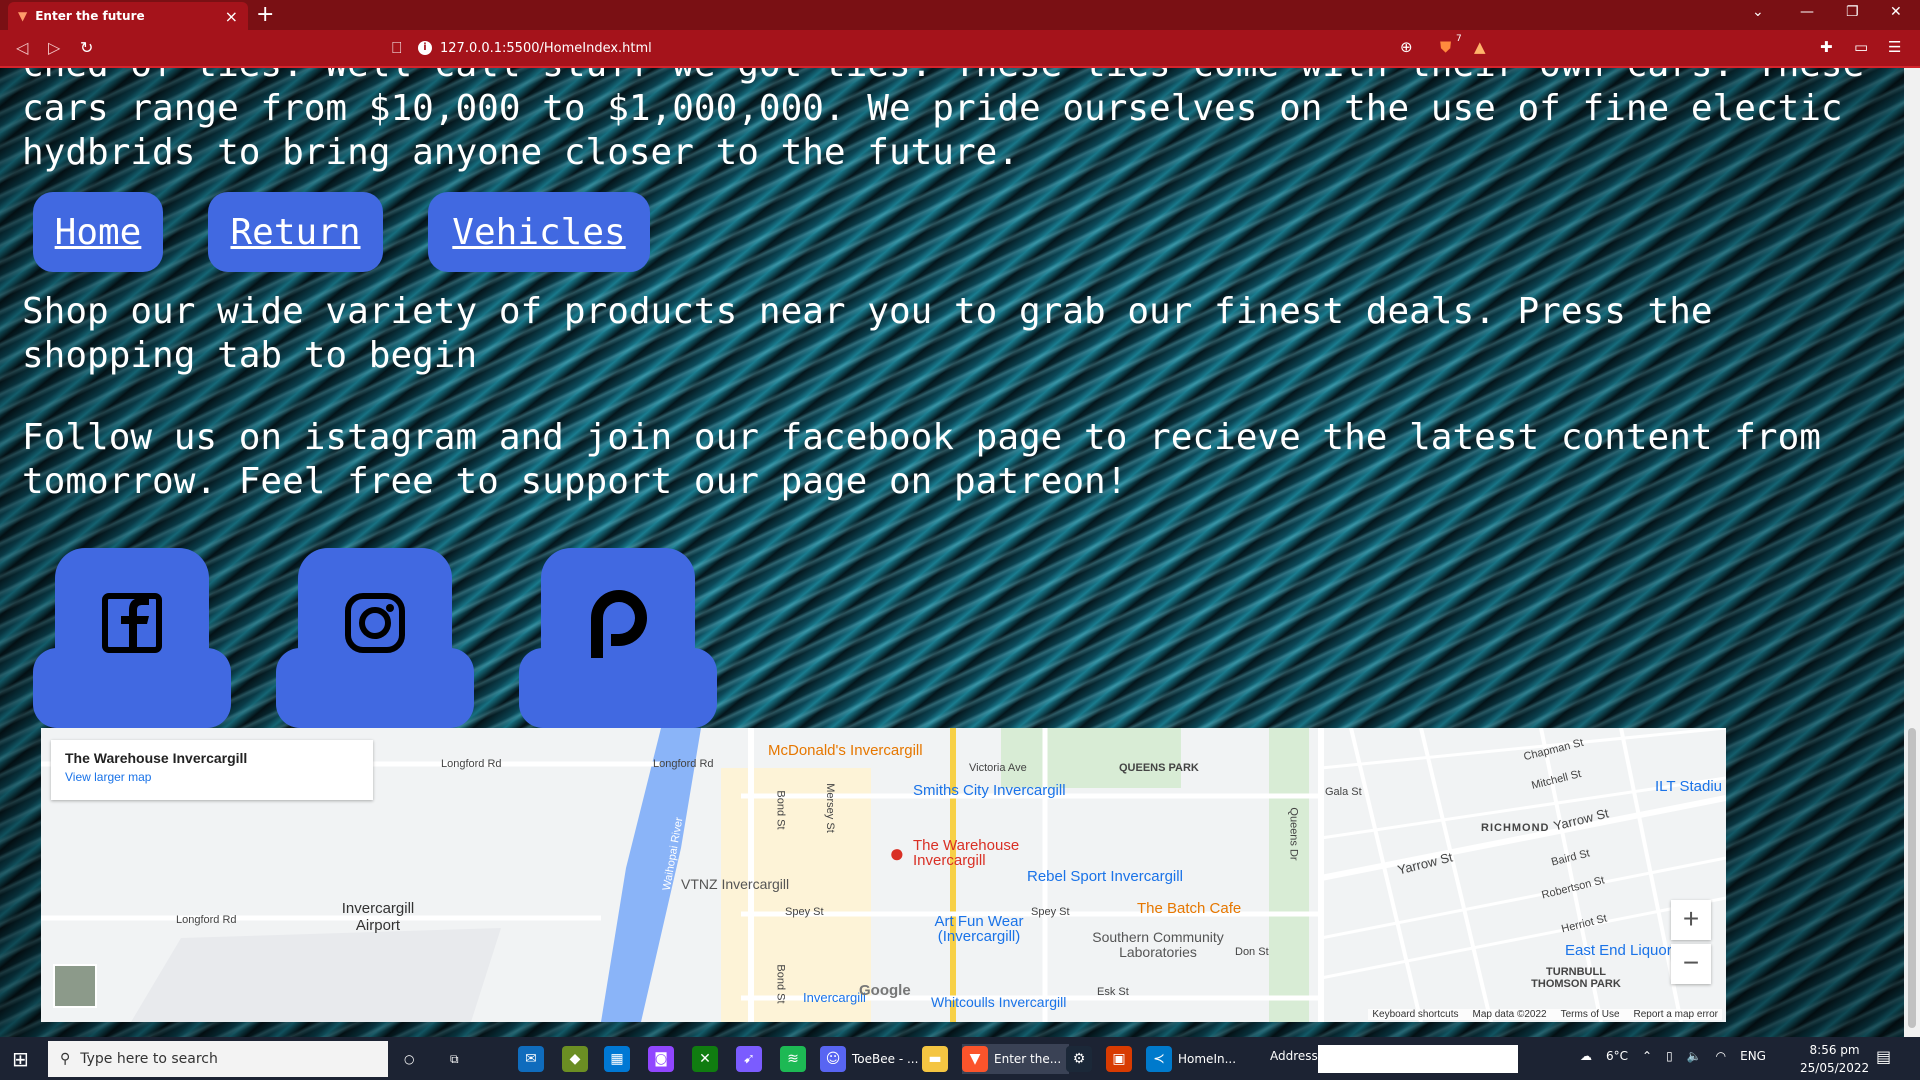 This screenshot has width=1920, height=1080. I want to click on home-button: Home, so click(98, 232).